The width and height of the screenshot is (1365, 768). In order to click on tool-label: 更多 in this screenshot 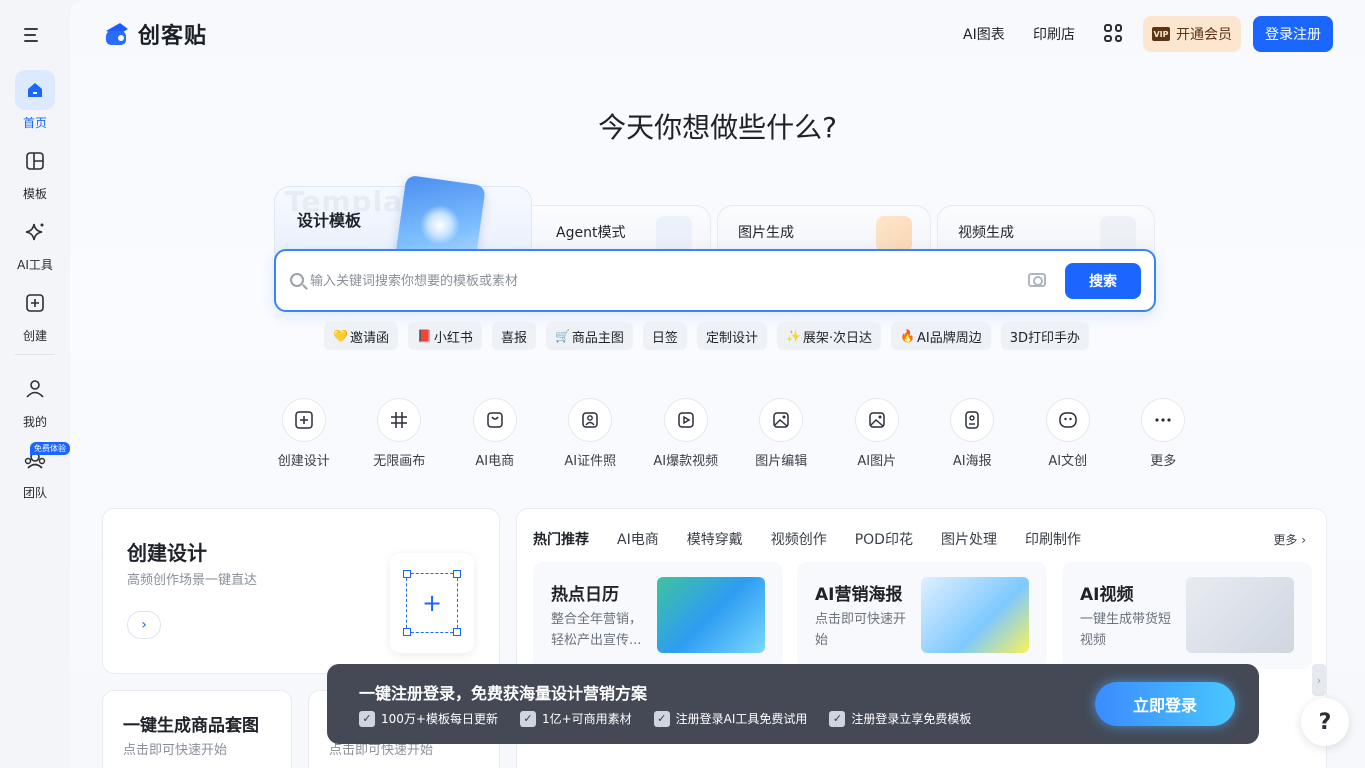, I will do `click(1163, 461)`.